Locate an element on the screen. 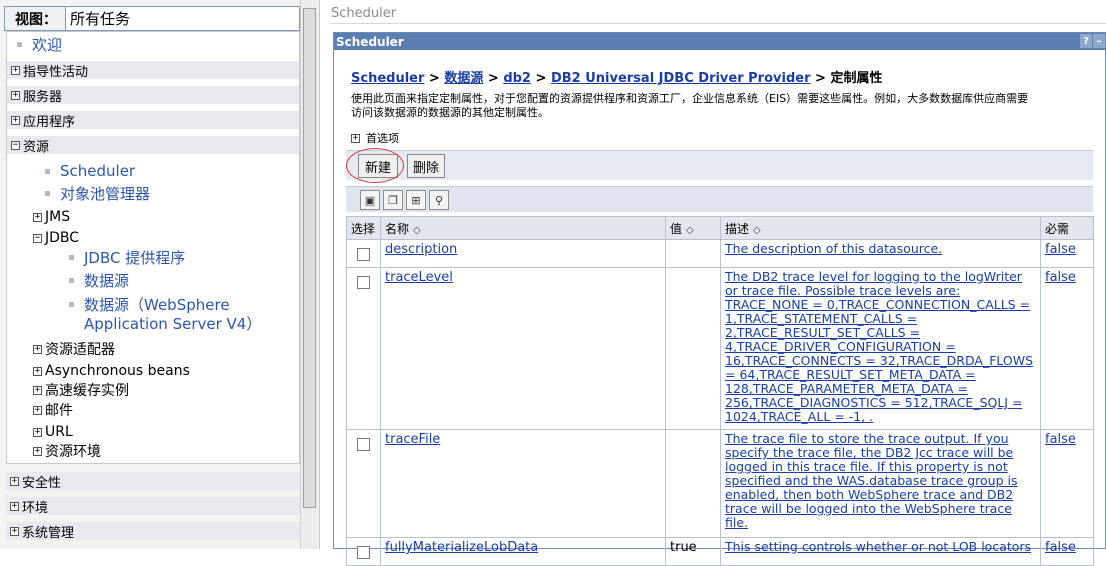  object-pool-link: 对象池管理器 is located at coordinates (105, 193).